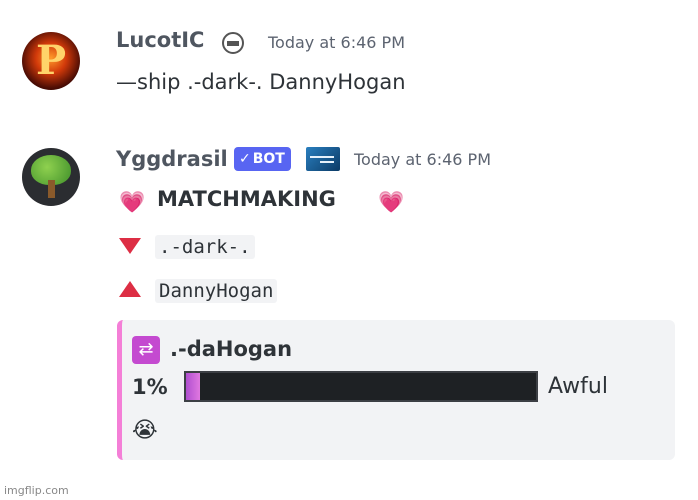  I want to click on rating-label: Awful, so click(578, 386).